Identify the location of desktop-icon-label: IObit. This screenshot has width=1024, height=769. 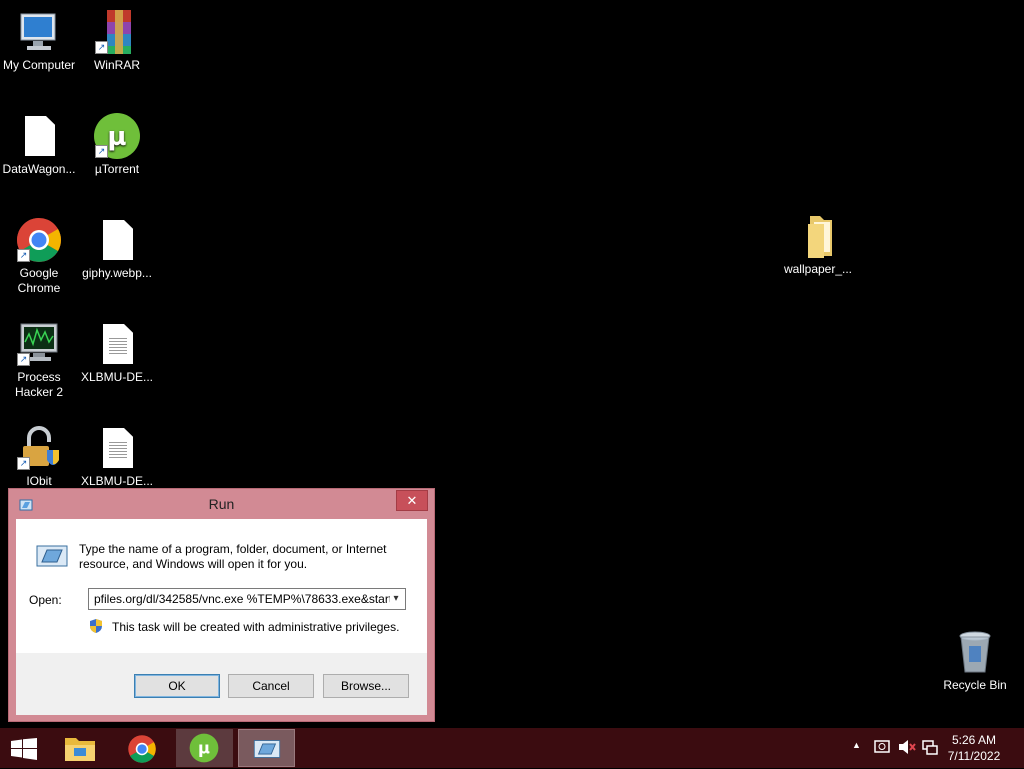
(39, 481).